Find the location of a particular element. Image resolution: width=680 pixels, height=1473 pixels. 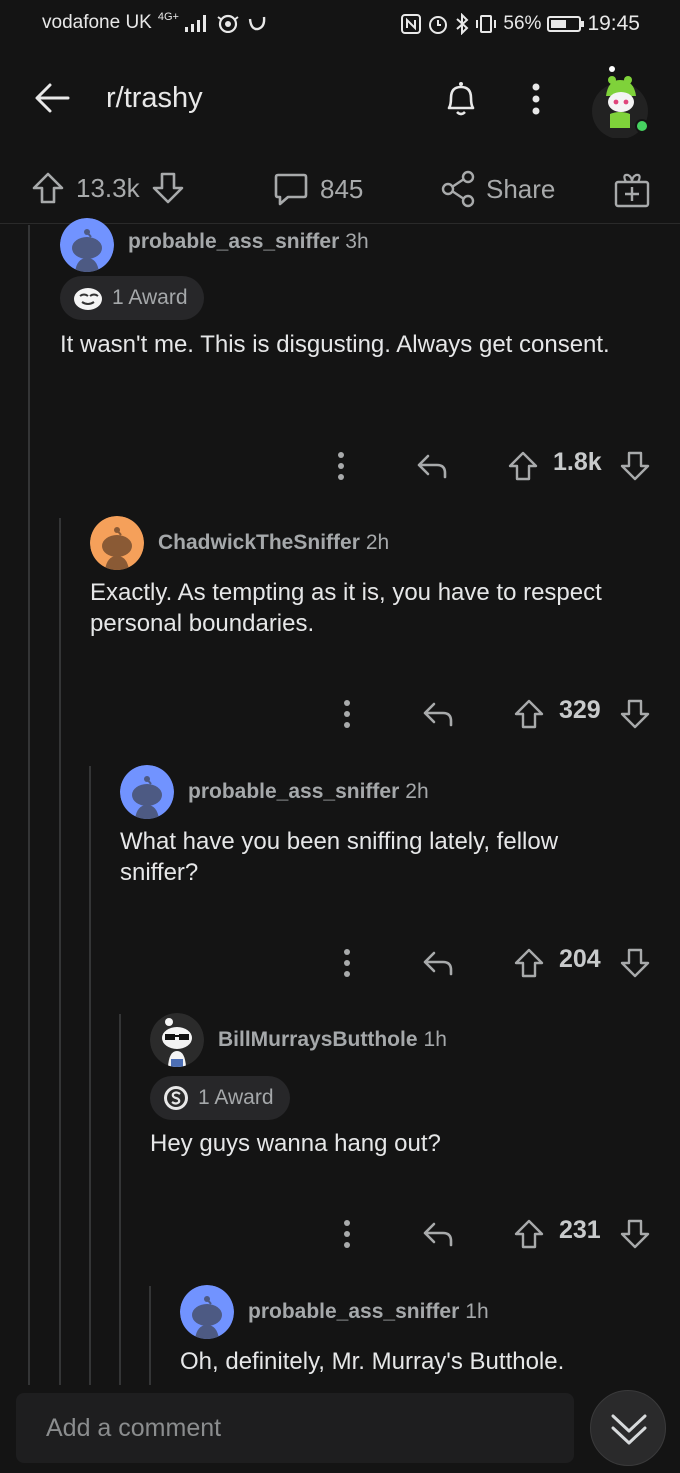

carrier-label: vodafone UK is located at coordinates (97, 22).